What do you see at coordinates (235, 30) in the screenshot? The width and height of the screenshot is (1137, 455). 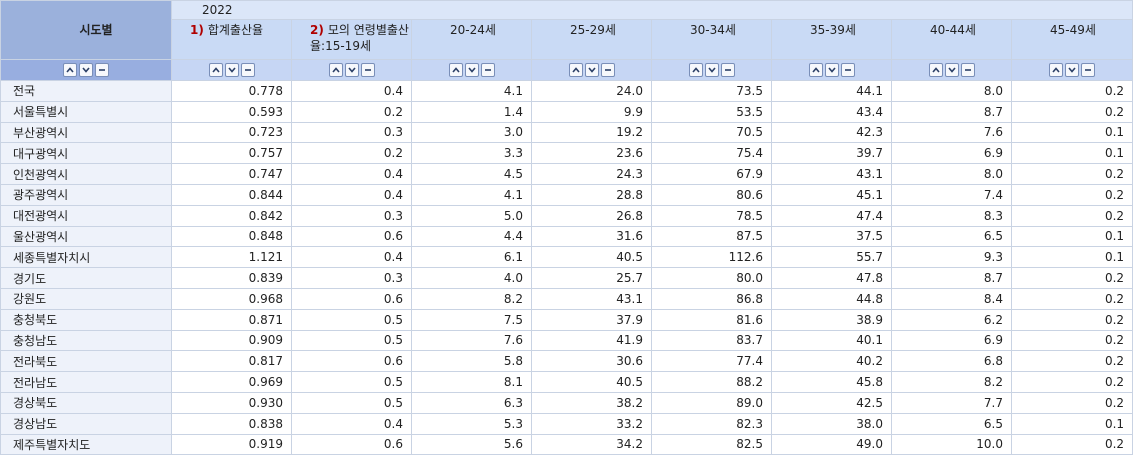 I see `column-header-label: 합계출산율` at bounding box center [235, 30].